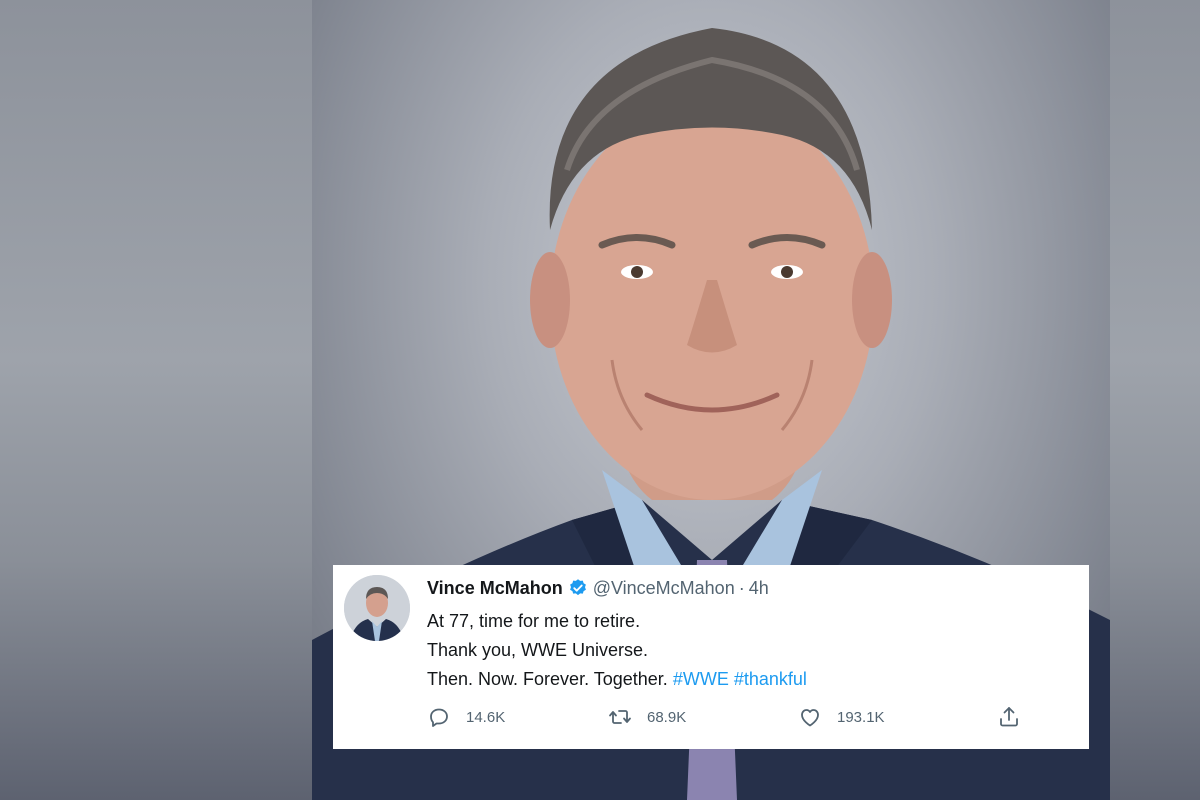  What do you see at coordinates (770, 679) in the screenshot?
I see `hashtag-thankful: #thankful` at bounding box center [770, 679].